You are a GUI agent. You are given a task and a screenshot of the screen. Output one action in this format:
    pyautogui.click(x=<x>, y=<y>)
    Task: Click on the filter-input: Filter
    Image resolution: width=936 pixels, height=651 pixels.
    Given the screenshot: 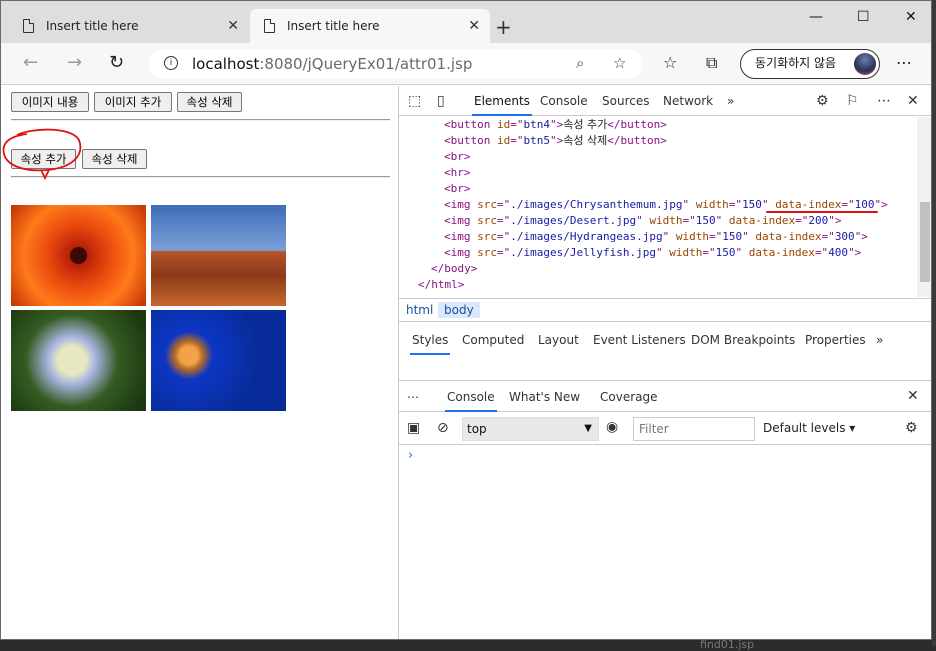 What is the action you would take?
    pyautogui.click(x=694, y=429)
    